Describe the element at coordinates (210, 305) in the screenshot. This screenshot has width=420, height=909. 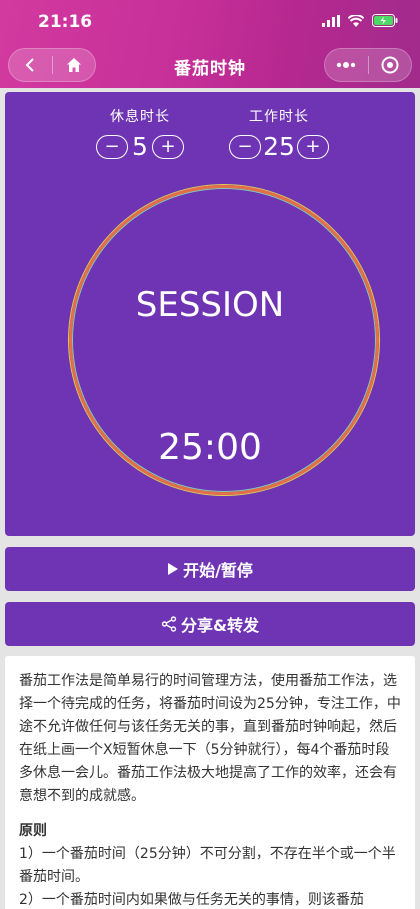
I see `session-label: SESSION` at that location.